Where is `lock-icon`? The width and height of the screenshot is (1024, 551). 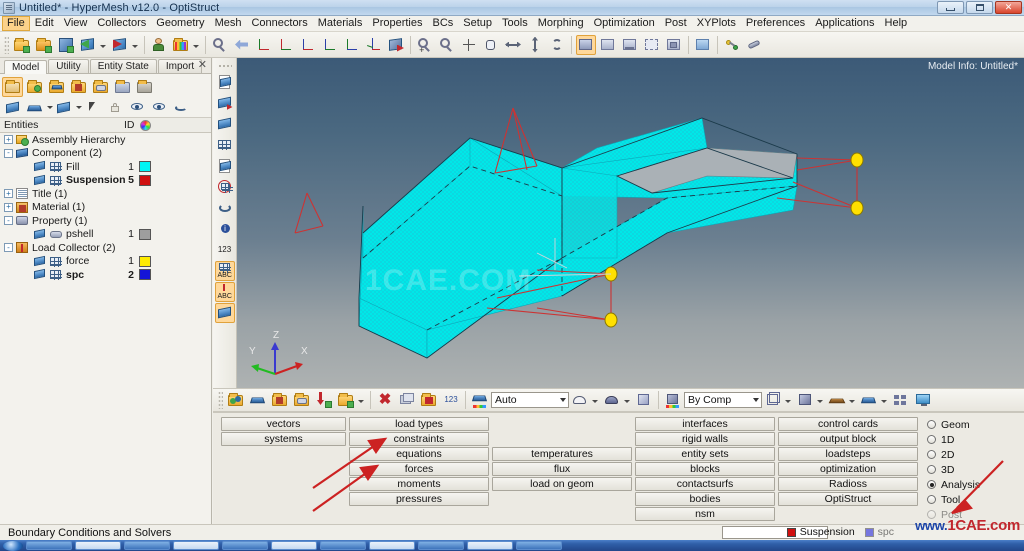
lock-icon is located at coordinates (114, 108).